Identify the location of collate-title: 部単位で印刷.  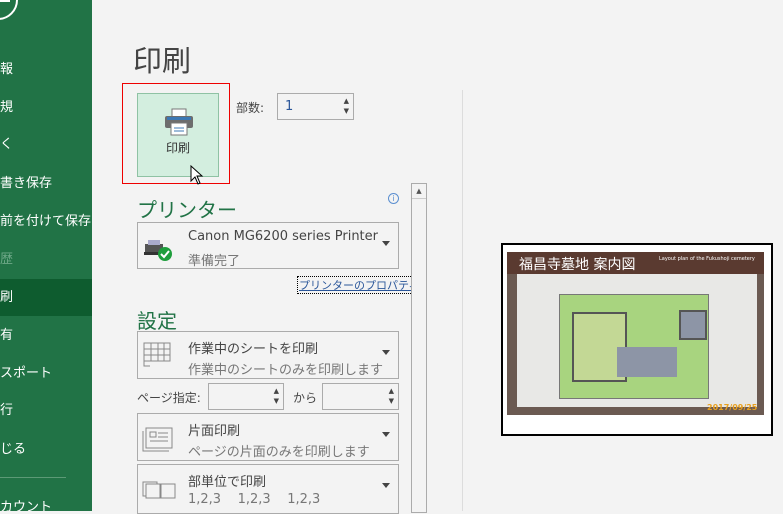
(227, 482).